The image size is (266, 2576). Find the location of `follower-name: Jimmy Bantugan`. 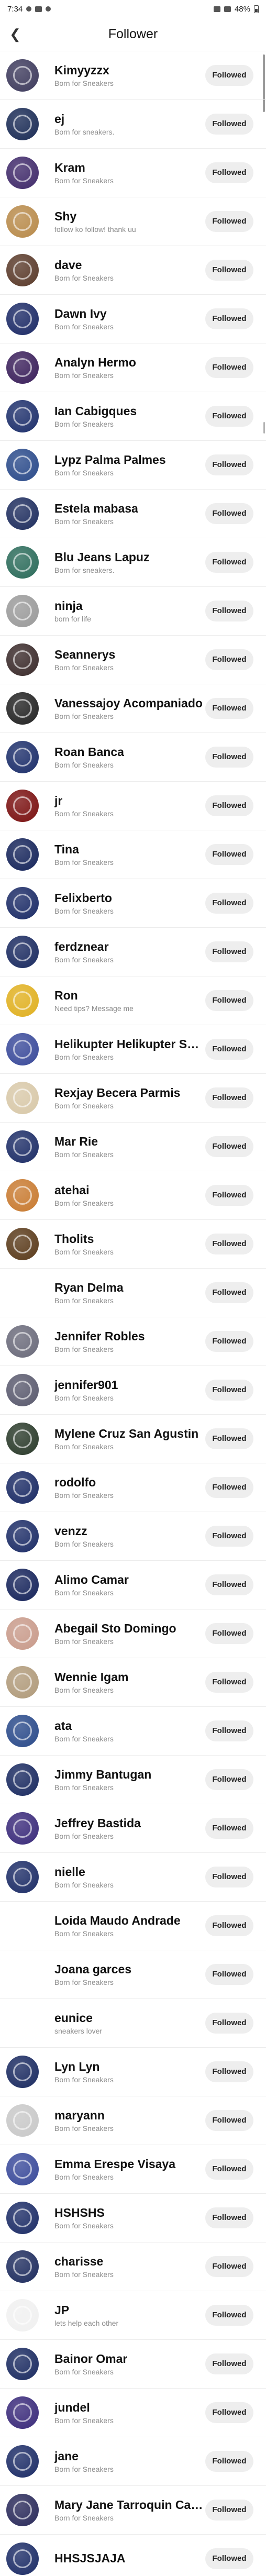

follower-name: Jimmy Bantugan is located at coordinates (129, 1774).